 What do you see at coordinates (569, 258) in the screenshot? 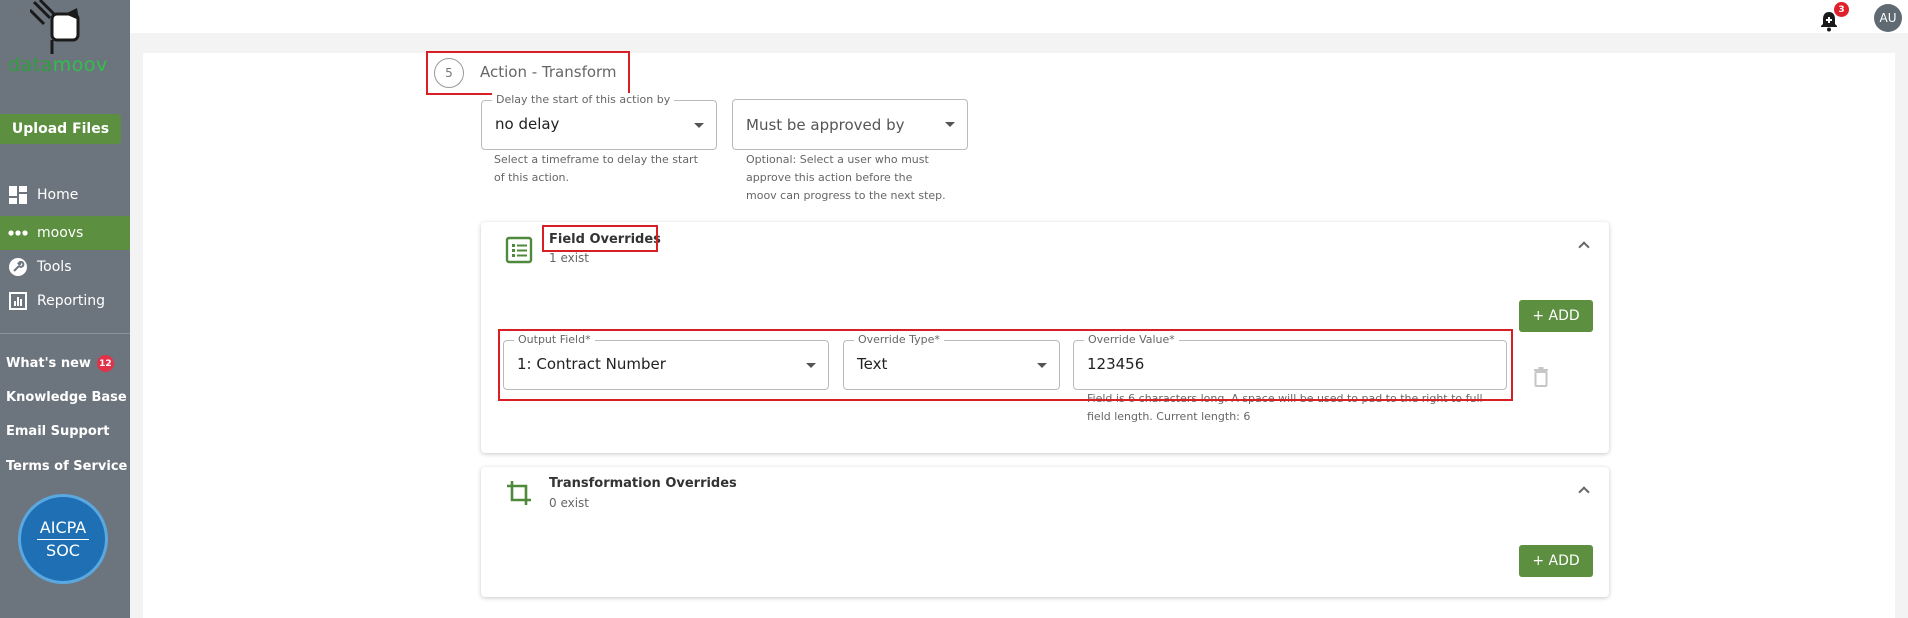
I see `field-overrides-count: 1 exist` at bounding box center [569, 258].